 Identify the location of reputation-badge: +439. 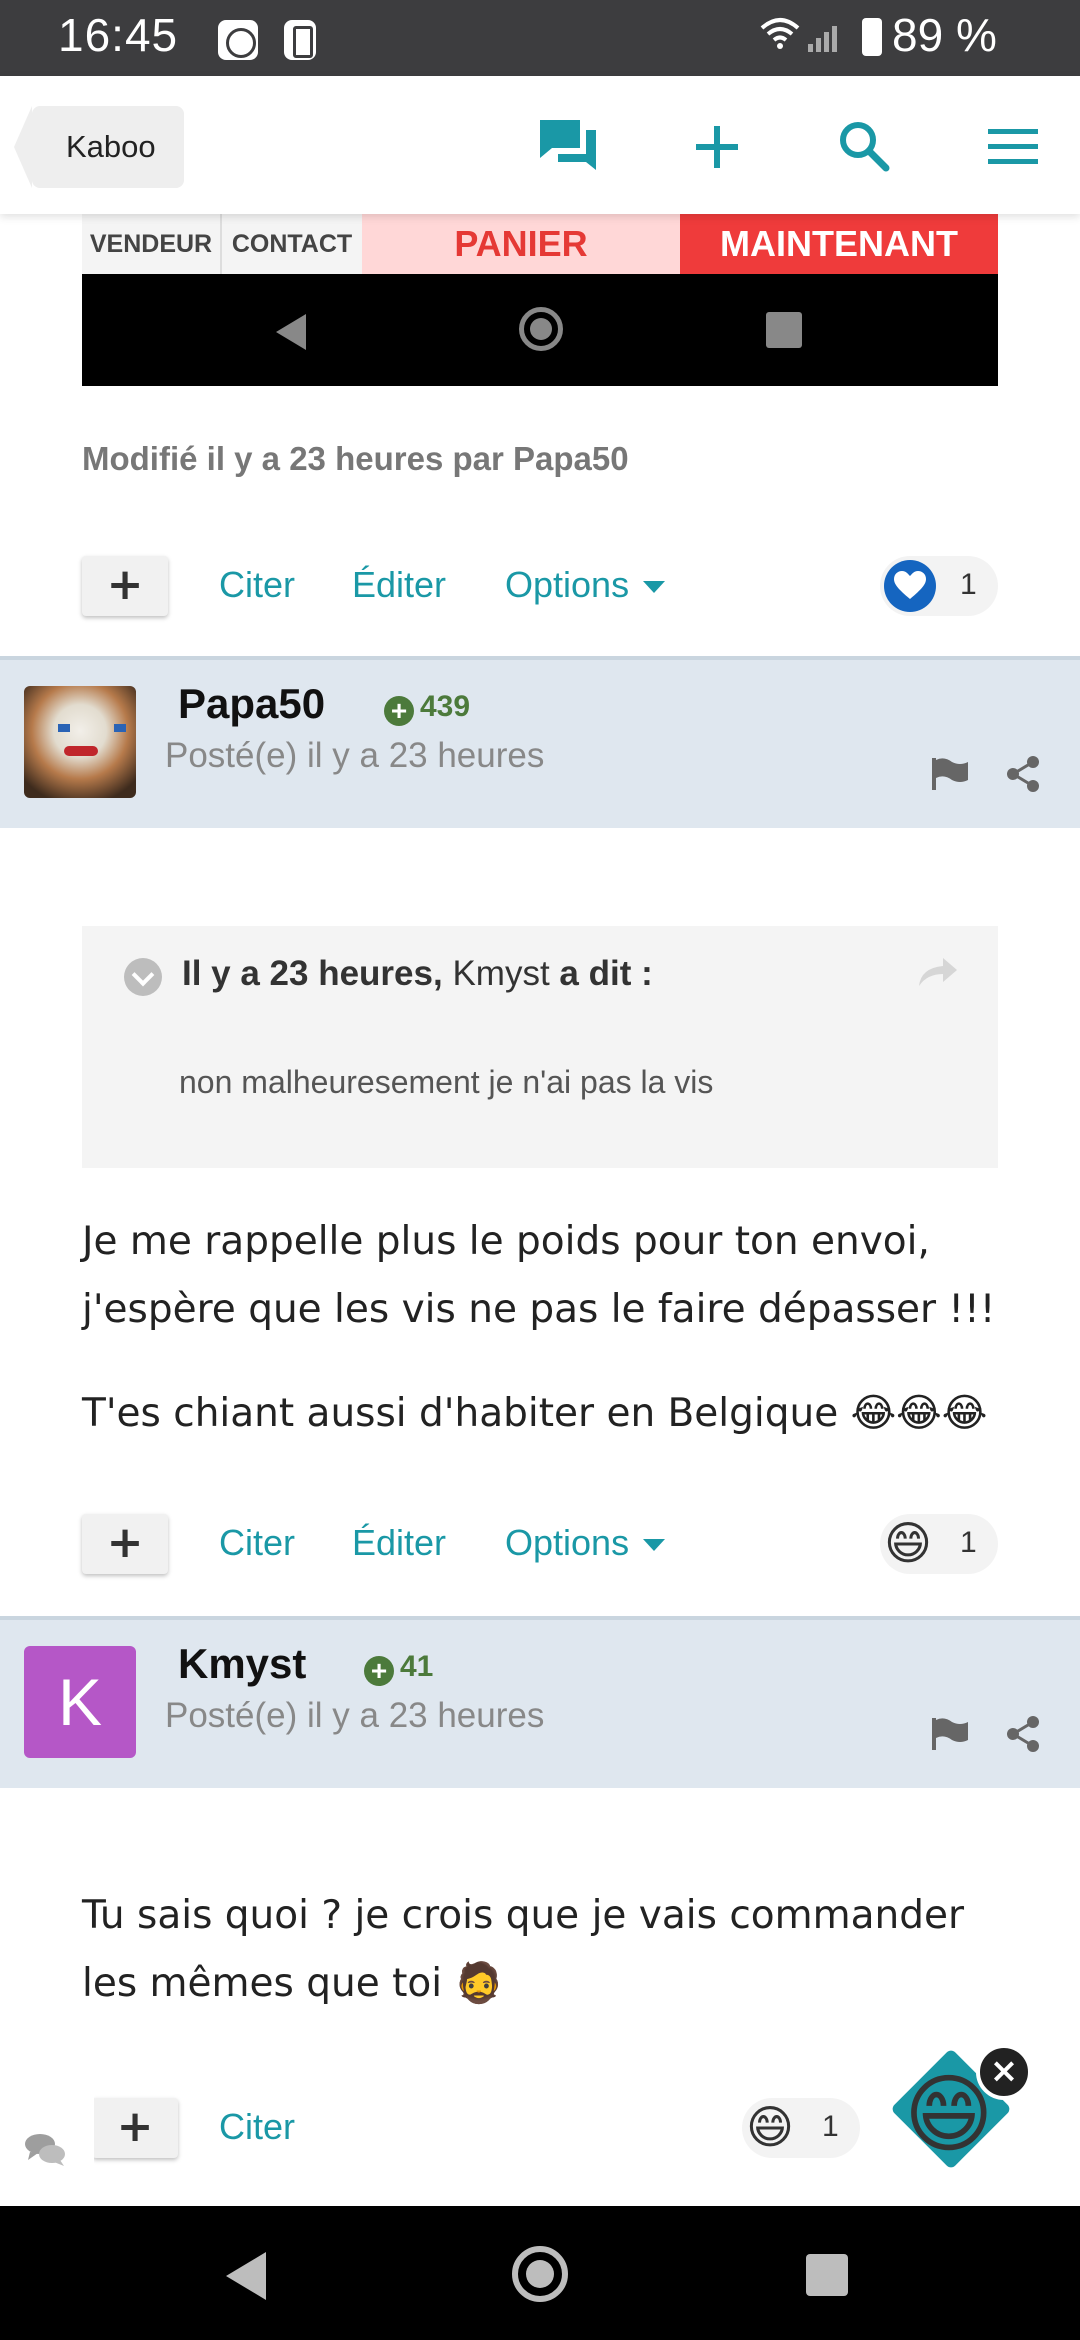
(427, 708).